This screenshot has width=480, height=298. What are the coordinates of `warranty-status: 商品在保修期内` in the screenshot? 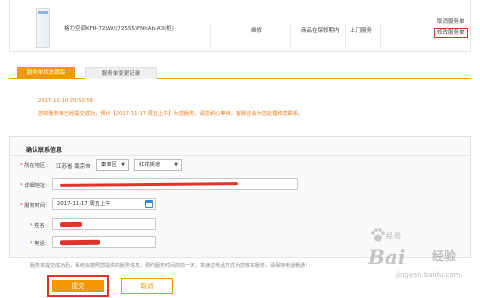 It's located at (320, 31).